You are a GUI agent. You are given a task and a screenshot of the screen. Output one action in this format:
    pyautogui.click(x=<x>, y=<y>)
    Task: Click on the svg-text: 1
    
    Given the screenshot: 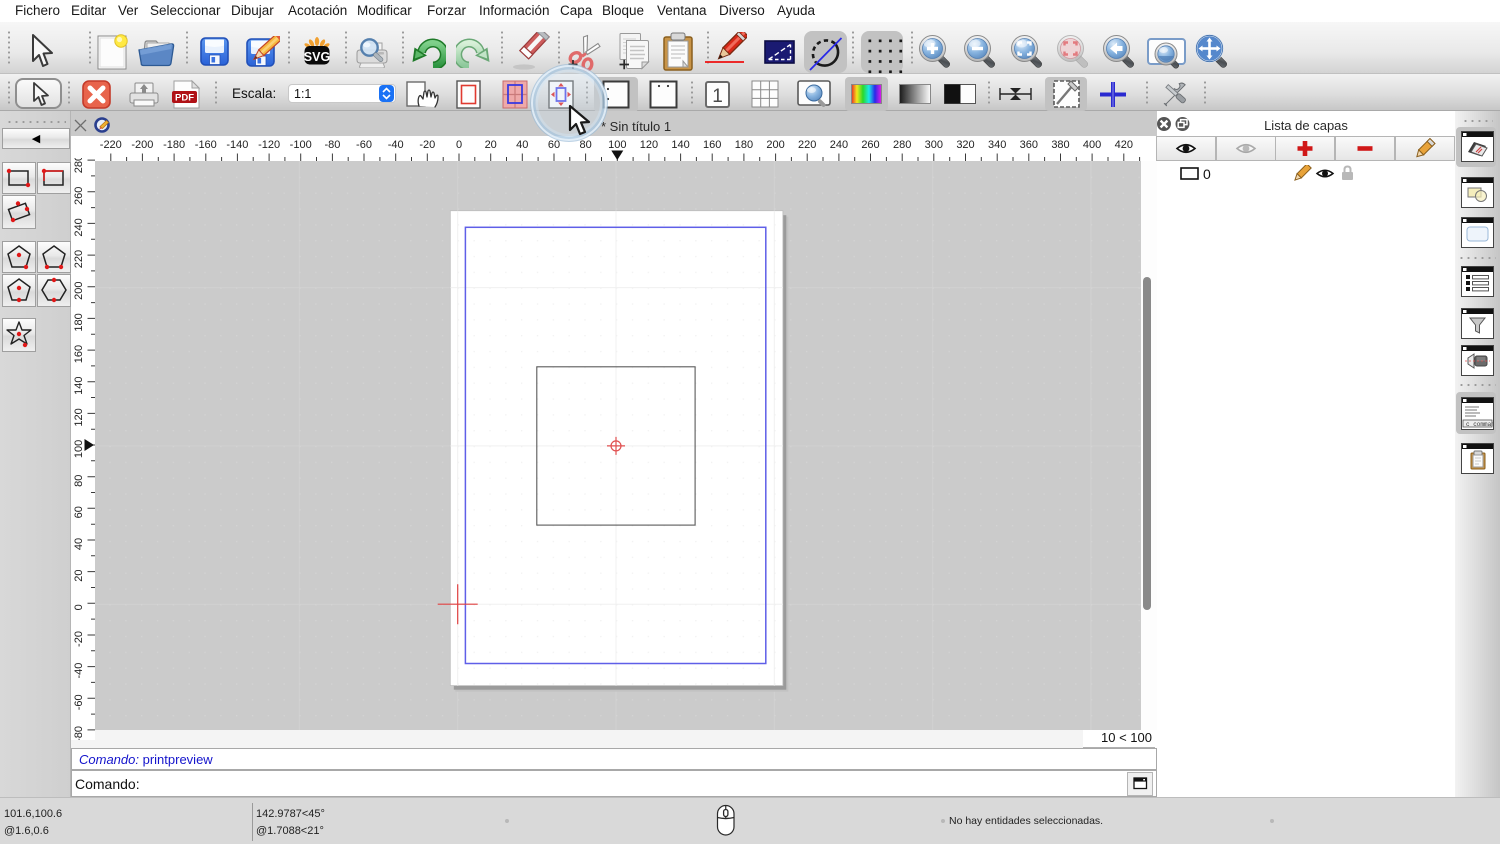 What is the action you would take?
    pyautogui.click(x=717, y=96)
    